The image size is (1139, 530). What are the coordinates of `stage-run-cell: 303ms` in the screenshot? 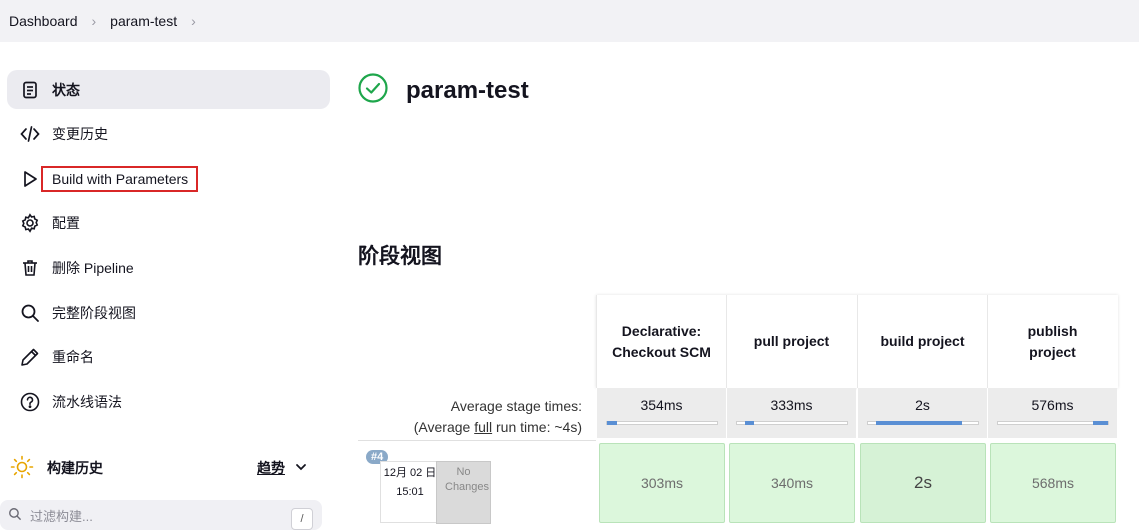 It's located at (662, 483).